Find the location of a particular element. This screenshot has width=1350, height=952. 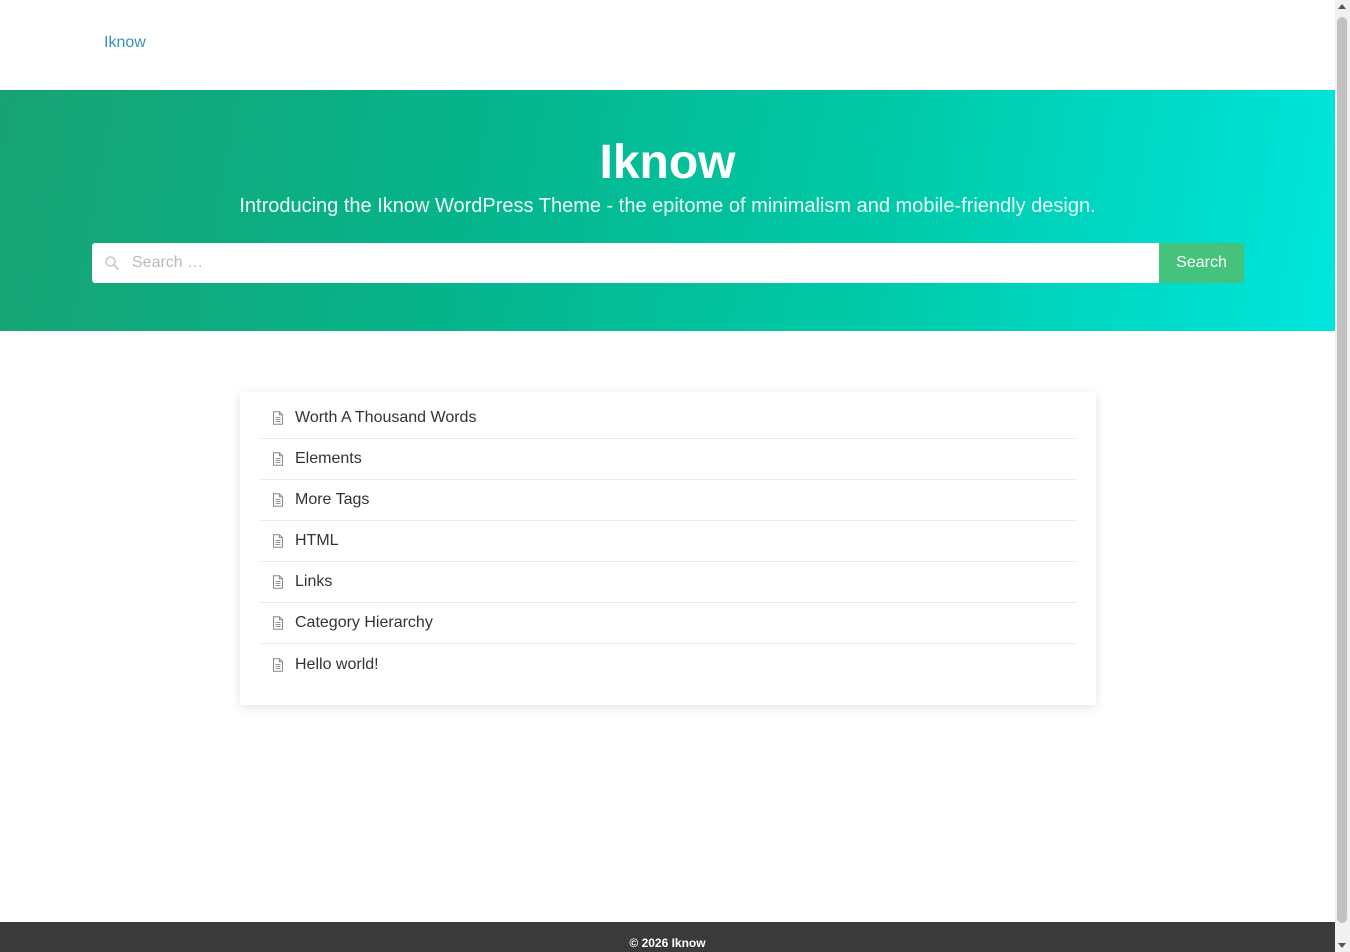

search-input is located at coordinates (642, 263).